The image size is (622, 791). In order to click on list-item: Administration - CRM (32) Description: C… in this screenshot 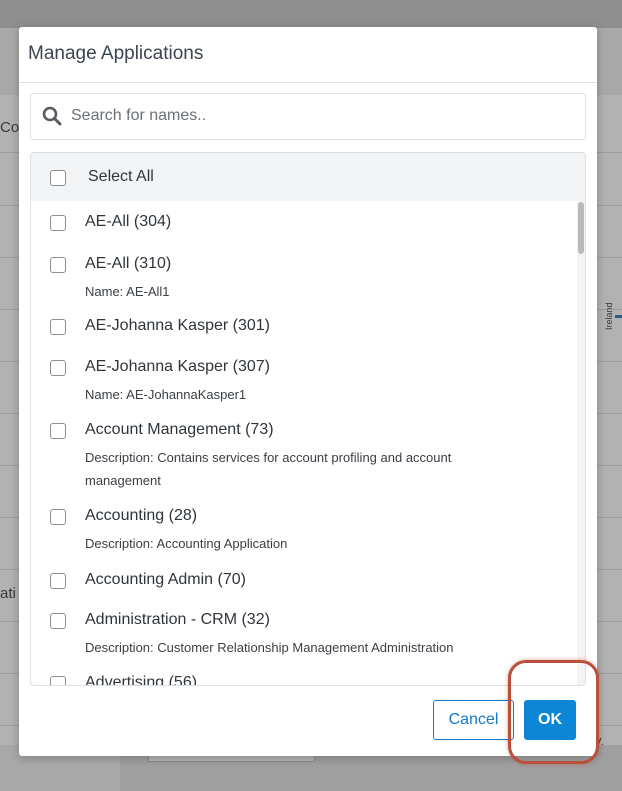, I will do `click(304, 630)`.